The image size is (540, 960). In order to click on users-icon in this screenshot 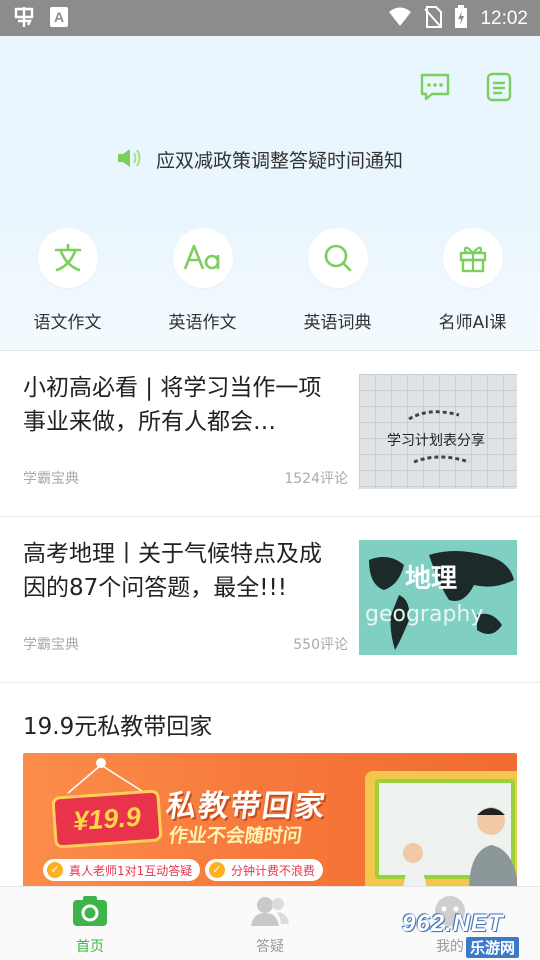, I will do `click(270, 913)`.